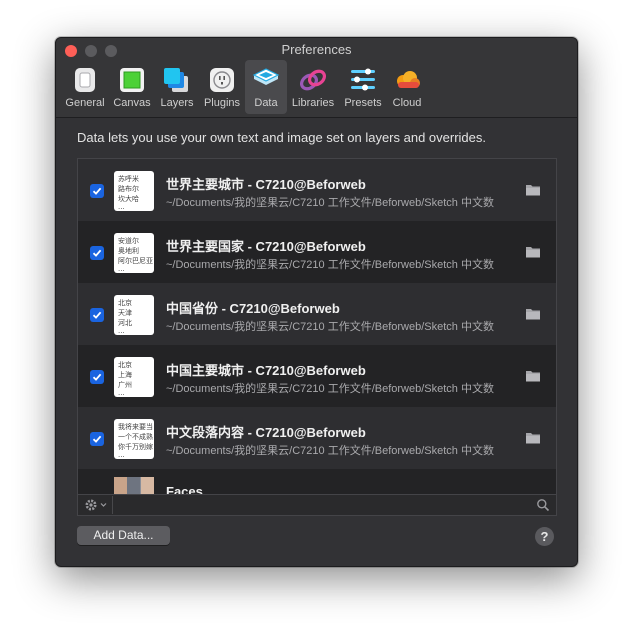 The height and width of the screenshot is (640, 632). I want to click on search-icon, so click(543, 505).